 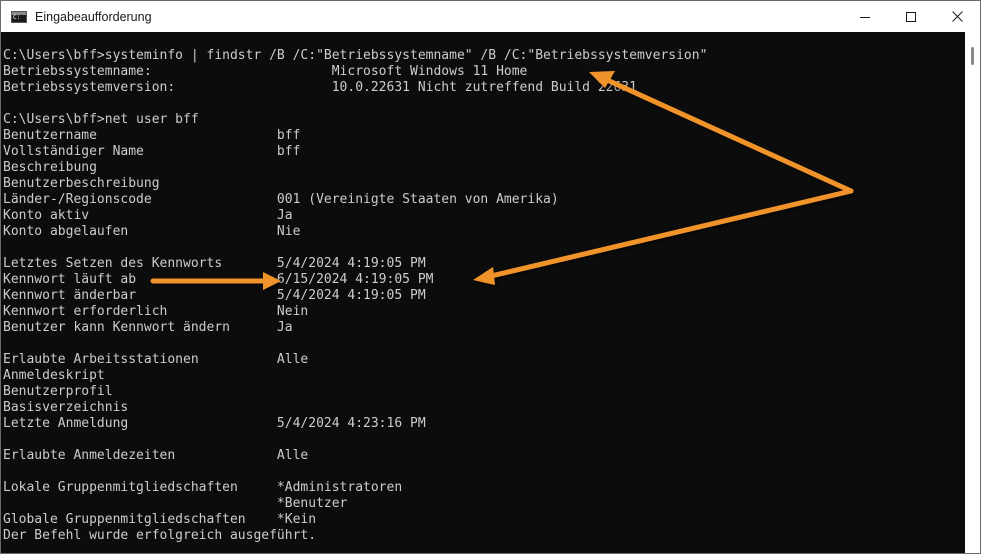 What do you see at coordinates (93, 16) in the screenshot?
I see `window-title: Eingabeaufforderung` at bounding box center [93, 16].